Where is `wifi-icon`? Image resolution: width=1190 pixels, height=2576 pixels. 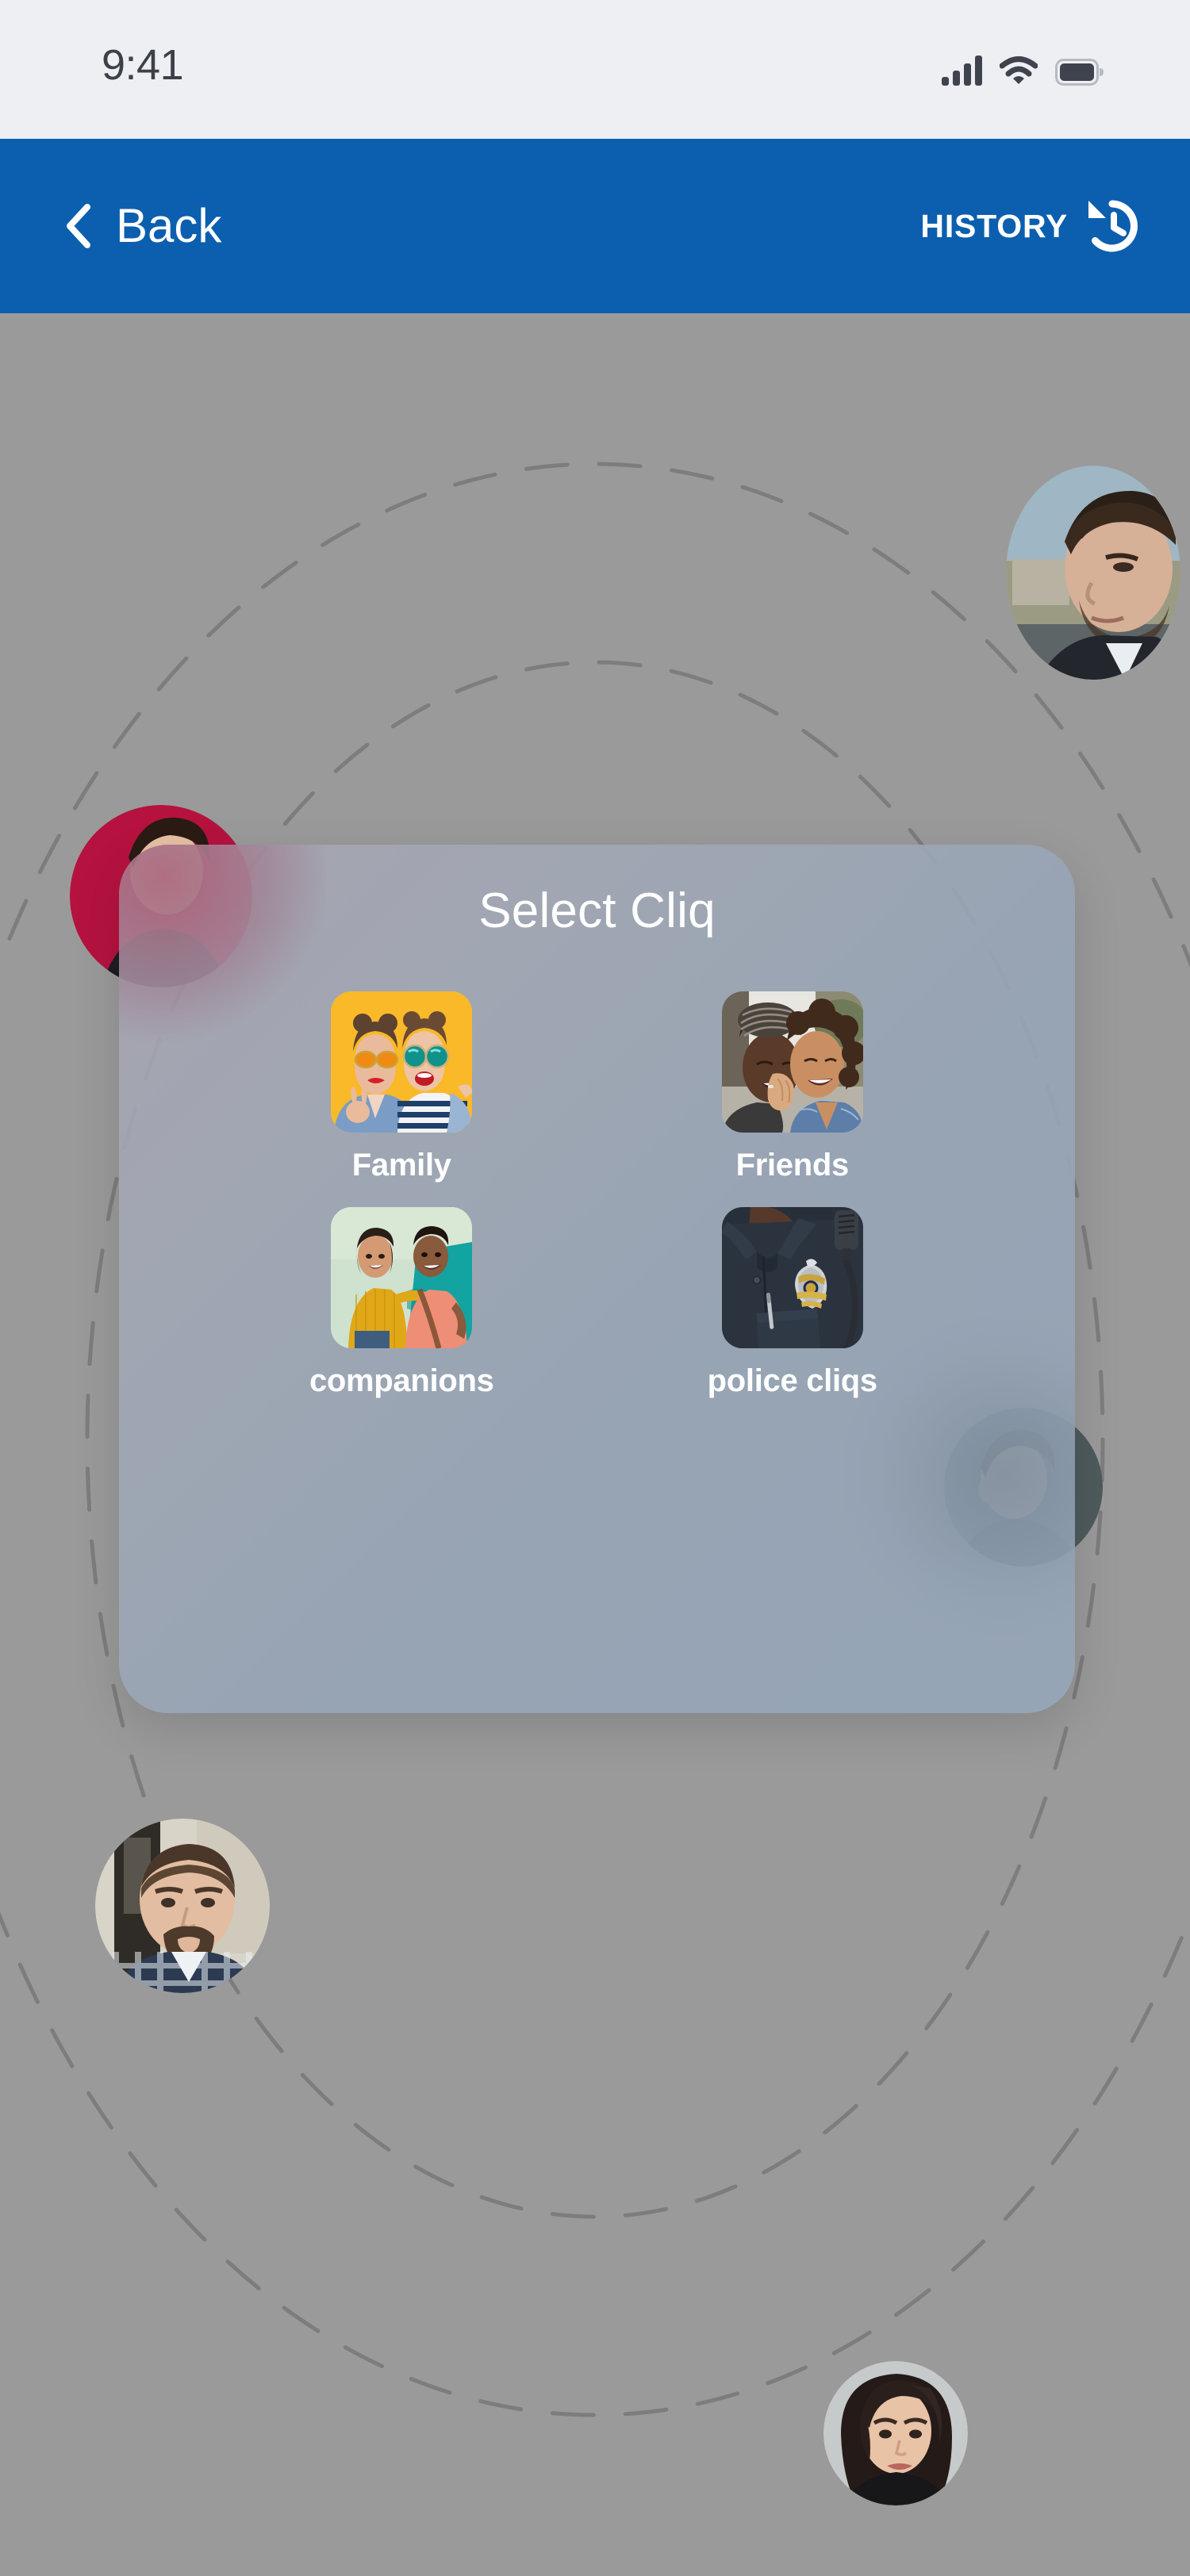
wifi-icon is located at coordinates (1019, 70).